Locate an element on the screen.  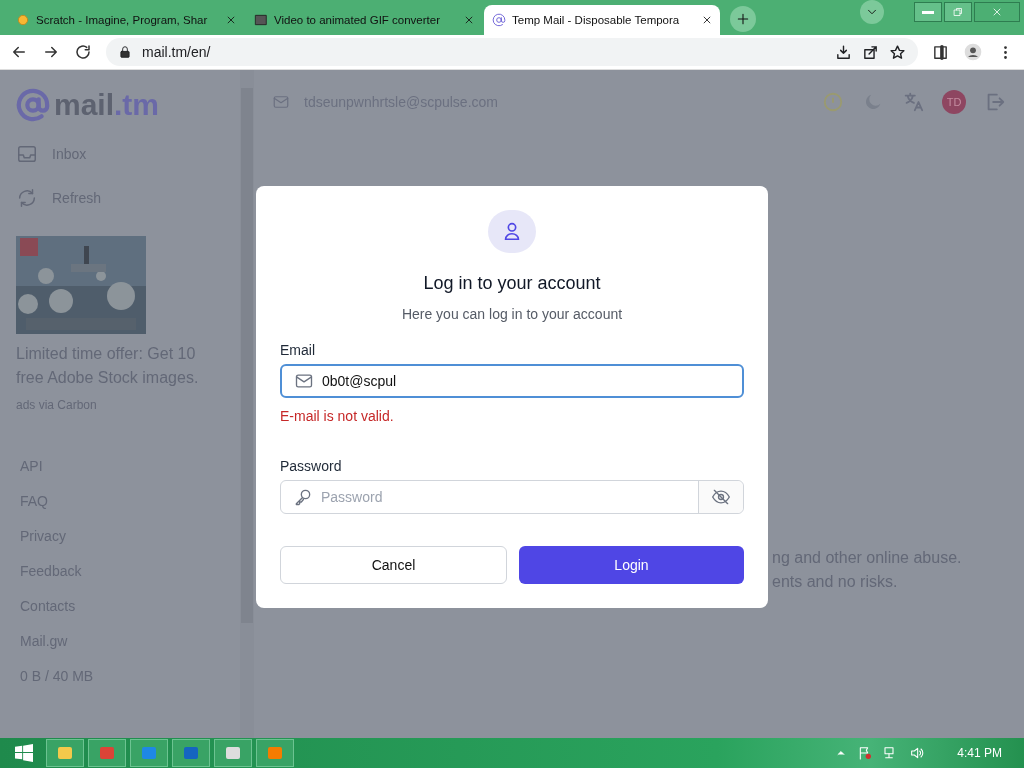
browser-tab: Temp Mail - Disposable Tempora is located at coordinates (602, 20).